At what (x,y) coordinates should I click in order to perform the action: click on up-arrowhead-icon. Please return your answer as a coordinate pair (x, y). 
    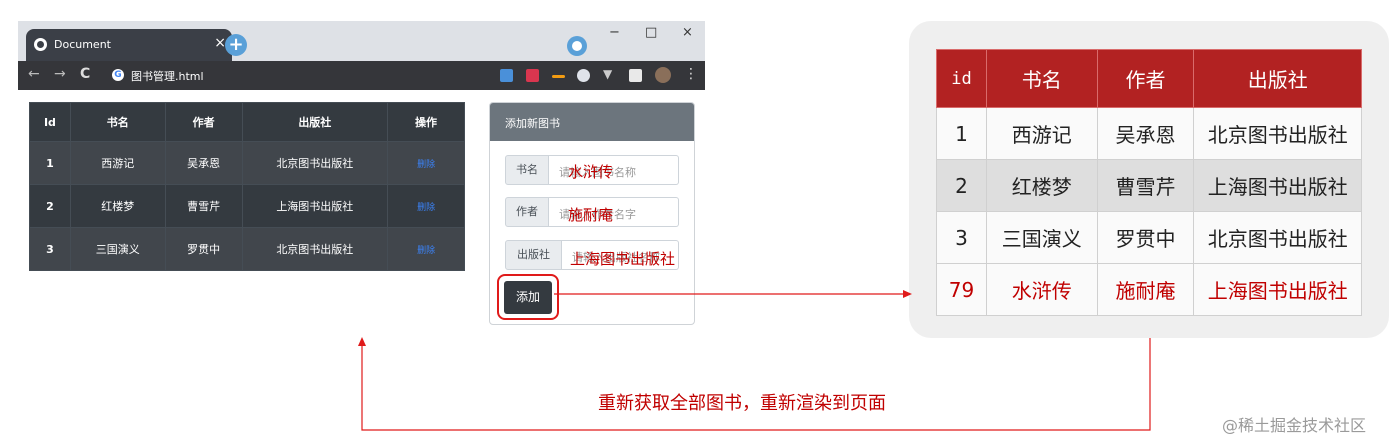
    Looking at the image, I should click on (362, 341).